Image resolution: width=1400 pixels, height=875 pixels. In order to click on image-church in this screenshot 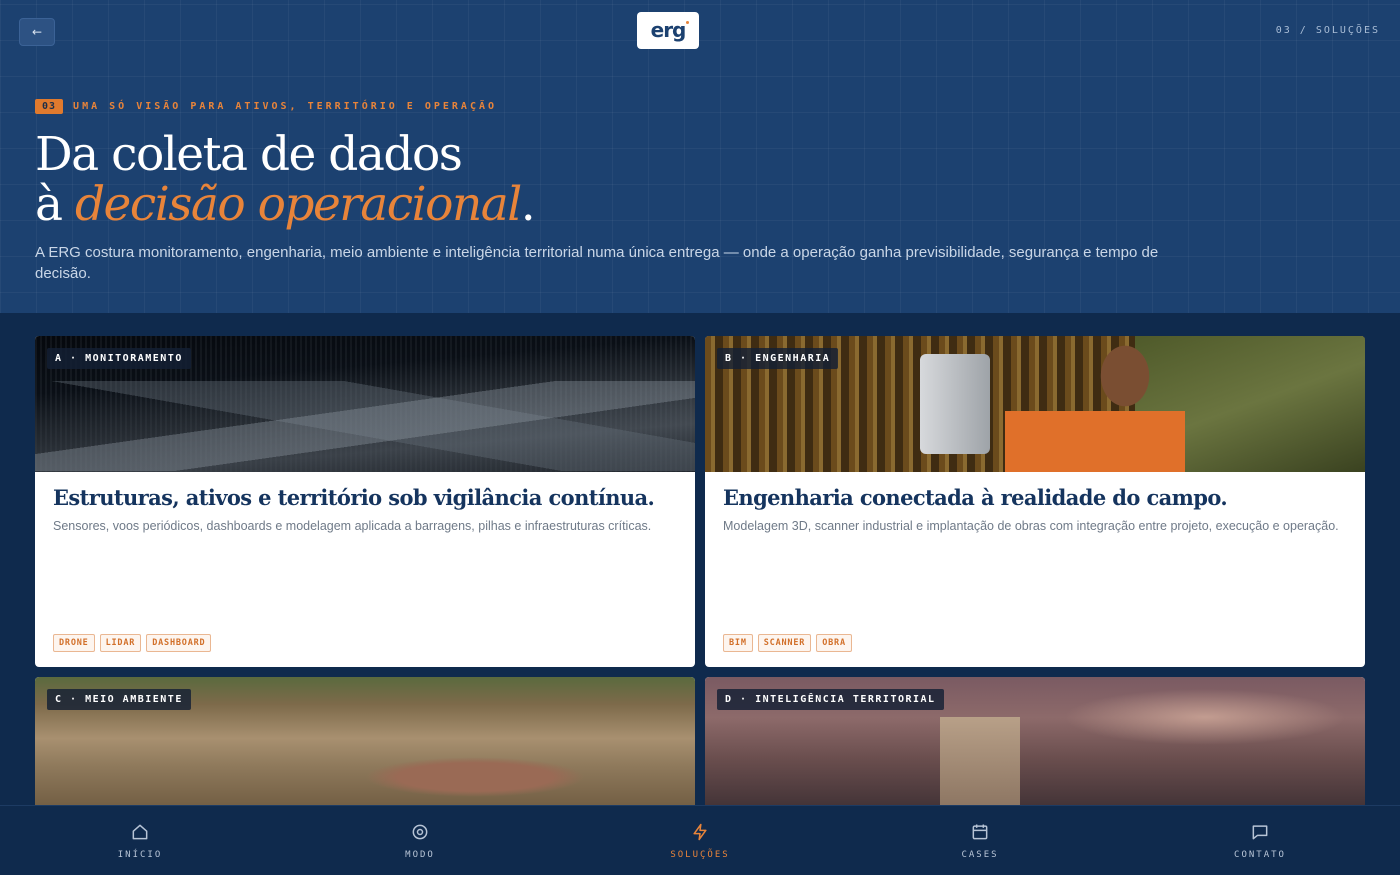, I will do `click(980, 765)`.